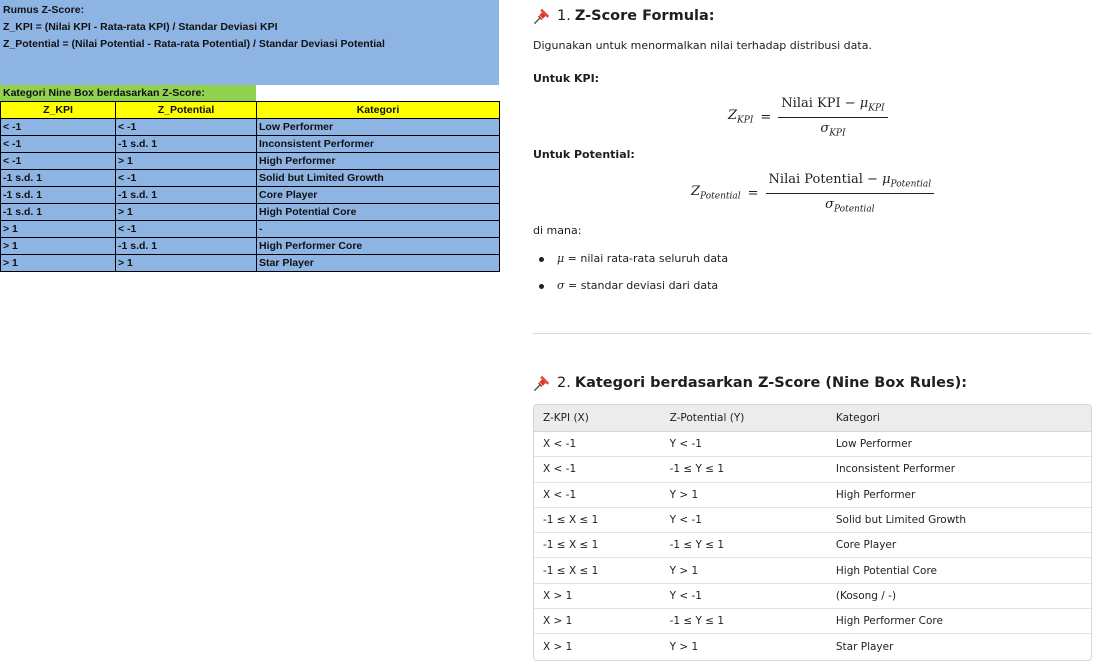 The width and height of the screenshot is (1109, 671). I want to click on cell-kategori: Inconsistent Performer, so click(378, 144).